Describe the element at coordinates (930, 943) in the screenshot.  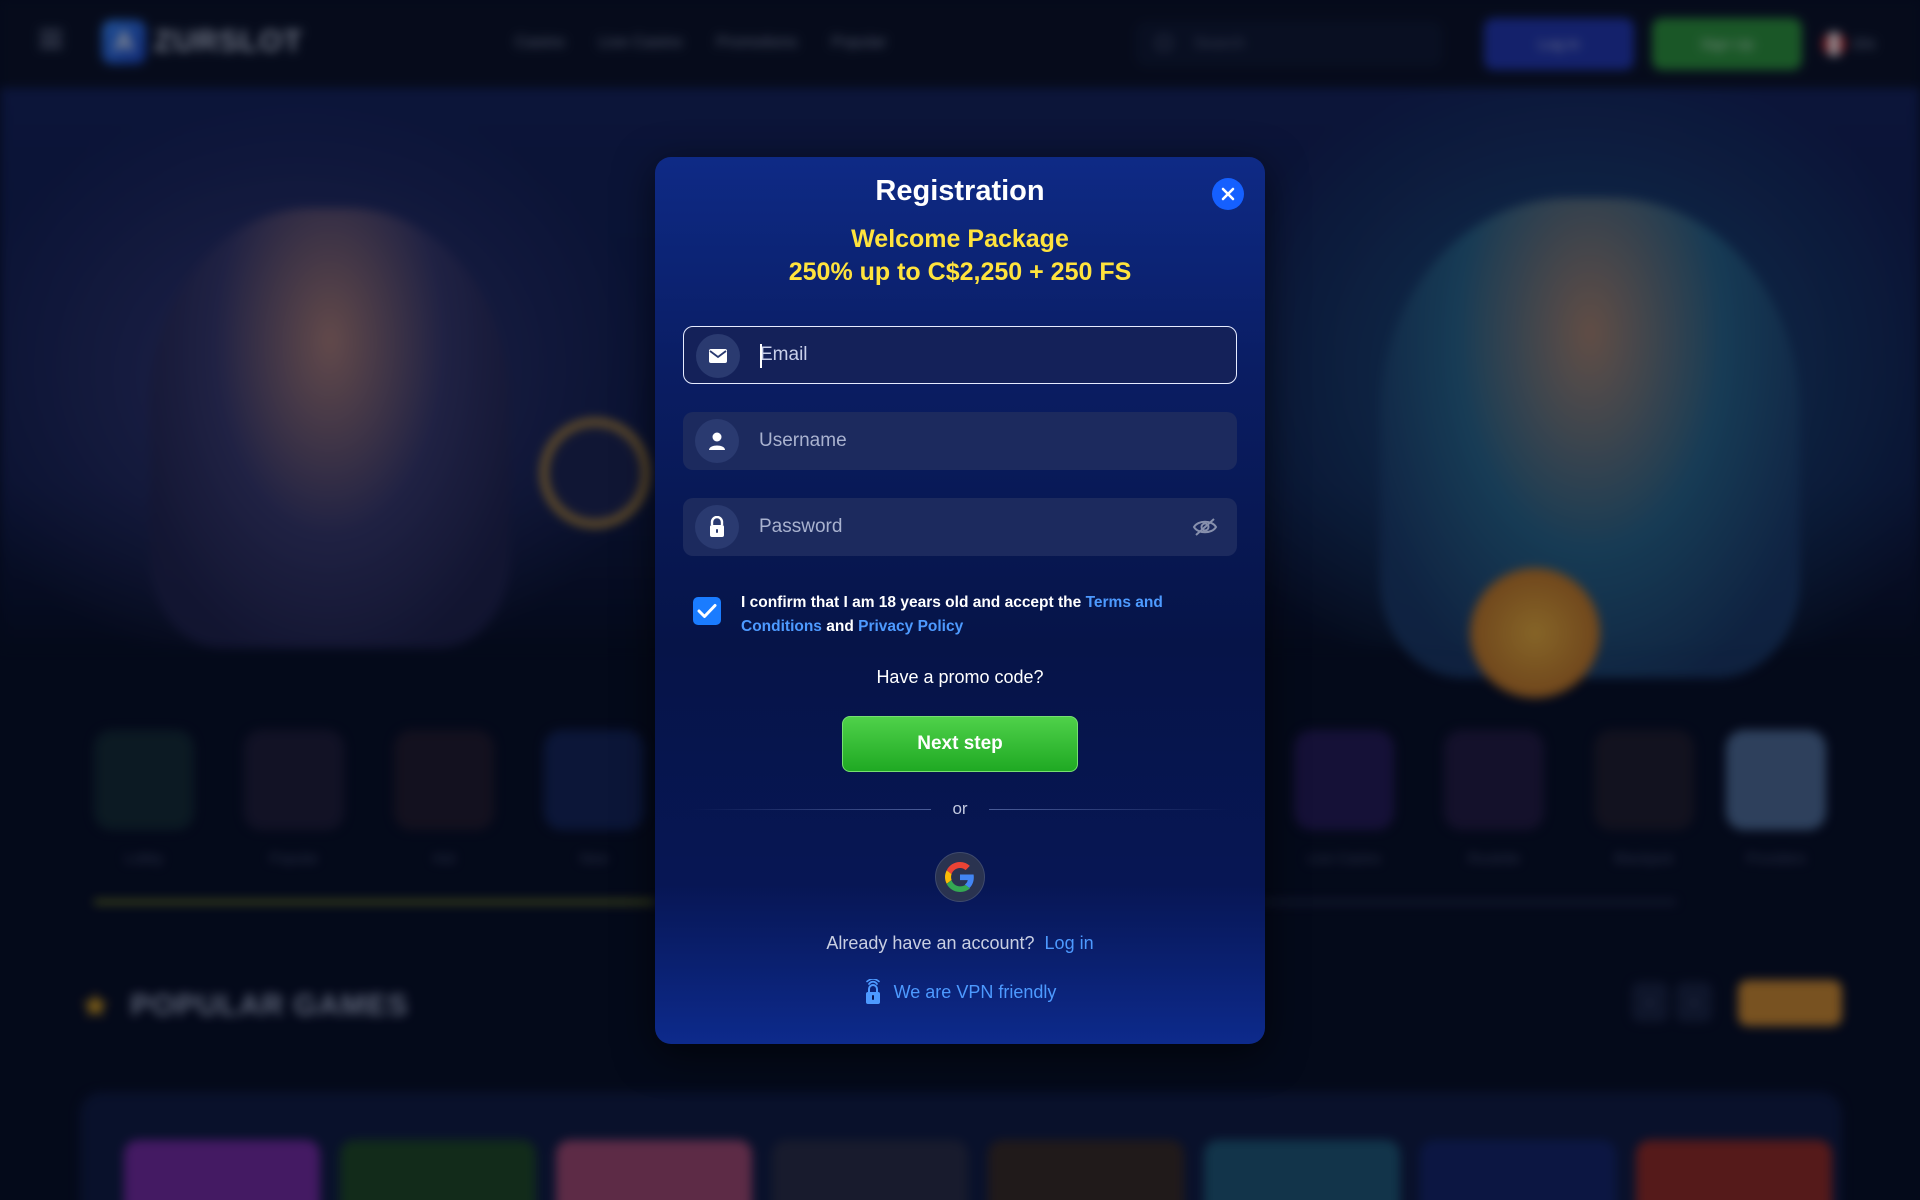
I see `already-account-text: Already have an account?` at that location.